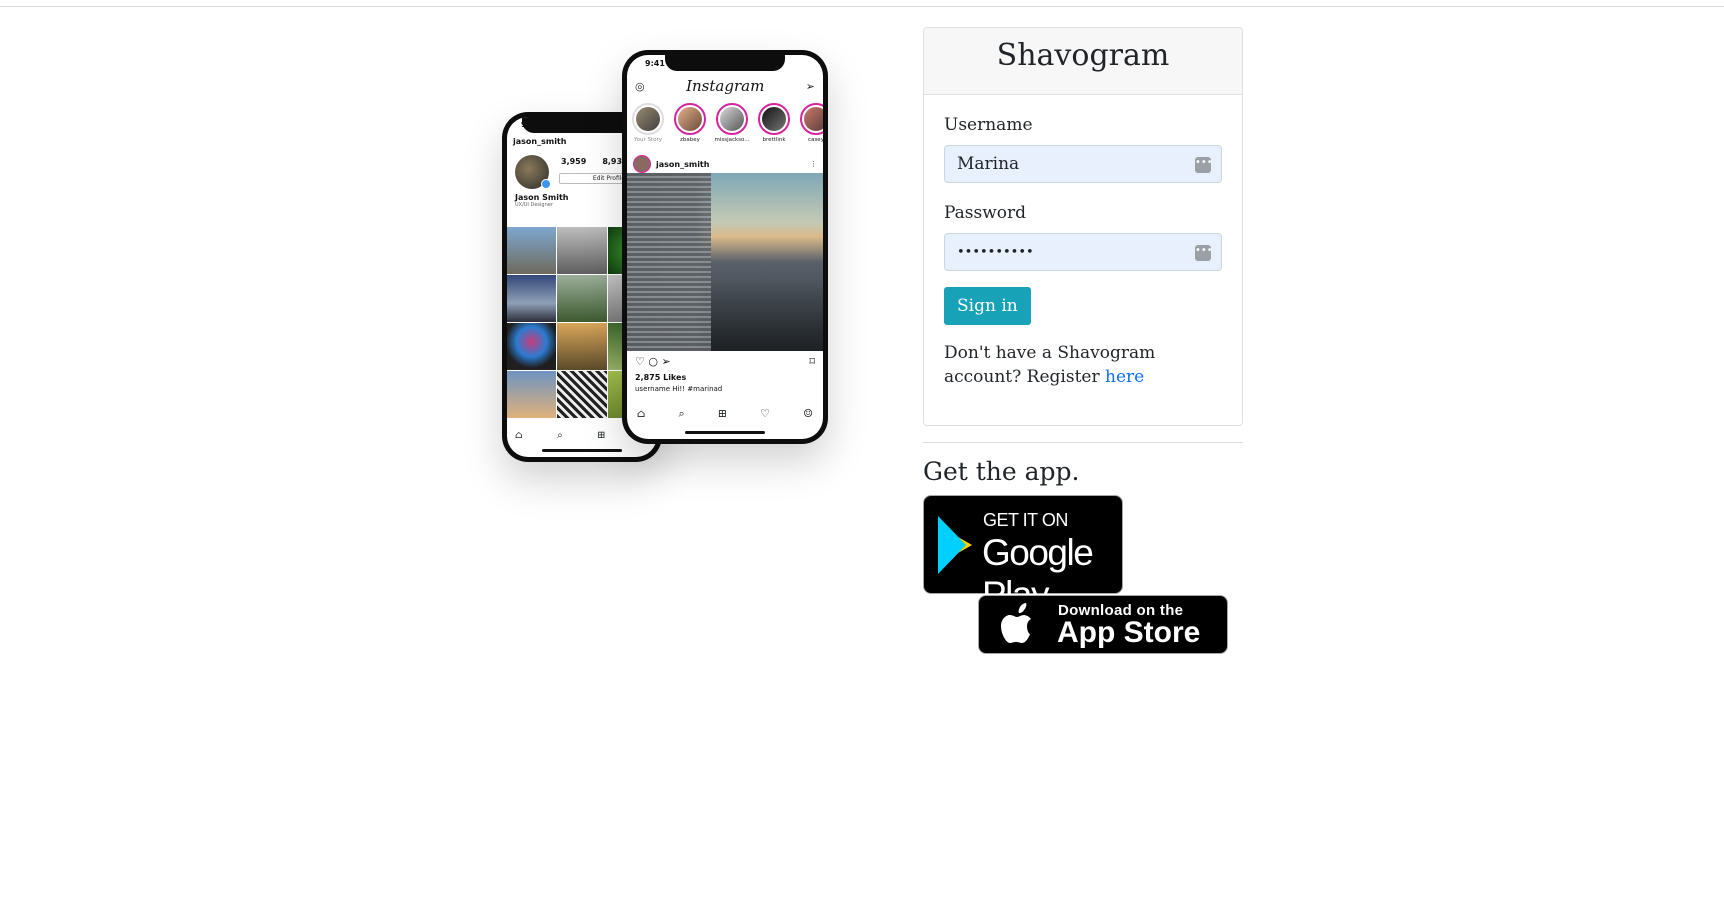 The image size is (1724, 901). I want to click on section-divider, so click(1083, 442).